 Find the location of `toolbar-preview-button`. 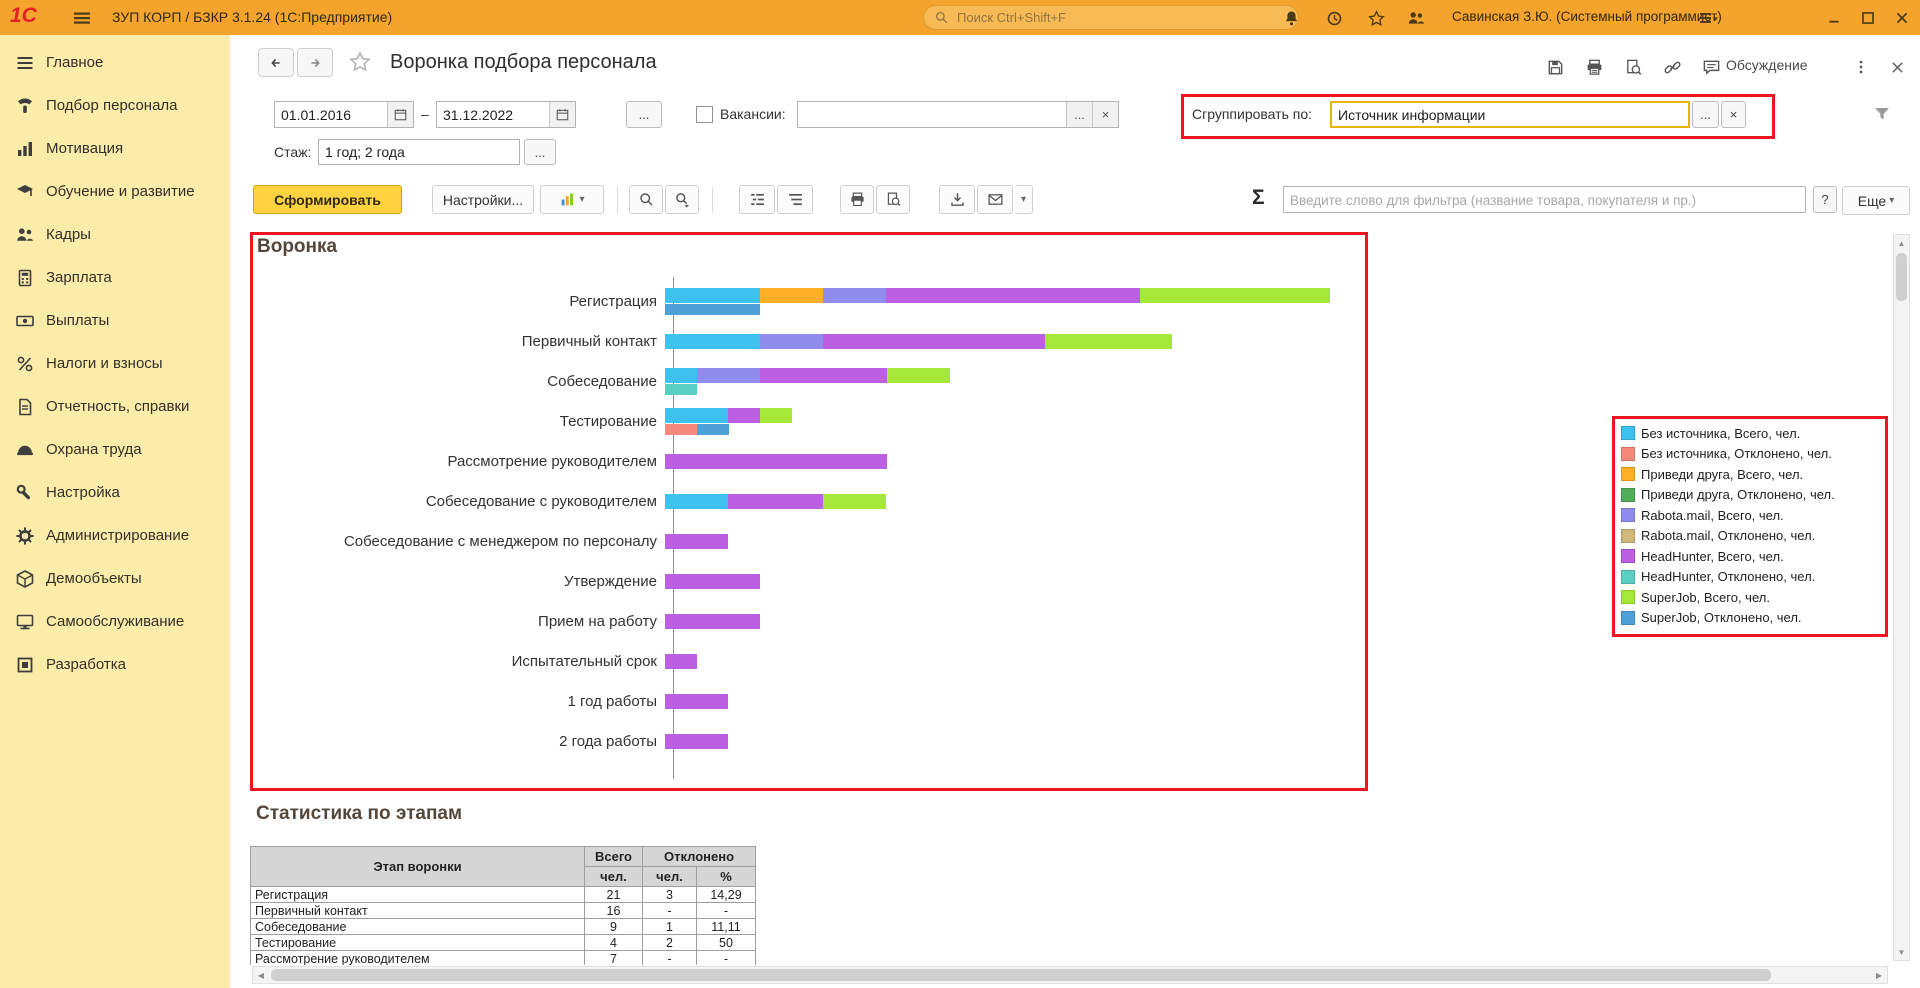

toolbar-preview-button is located at coordinates (893, 199).